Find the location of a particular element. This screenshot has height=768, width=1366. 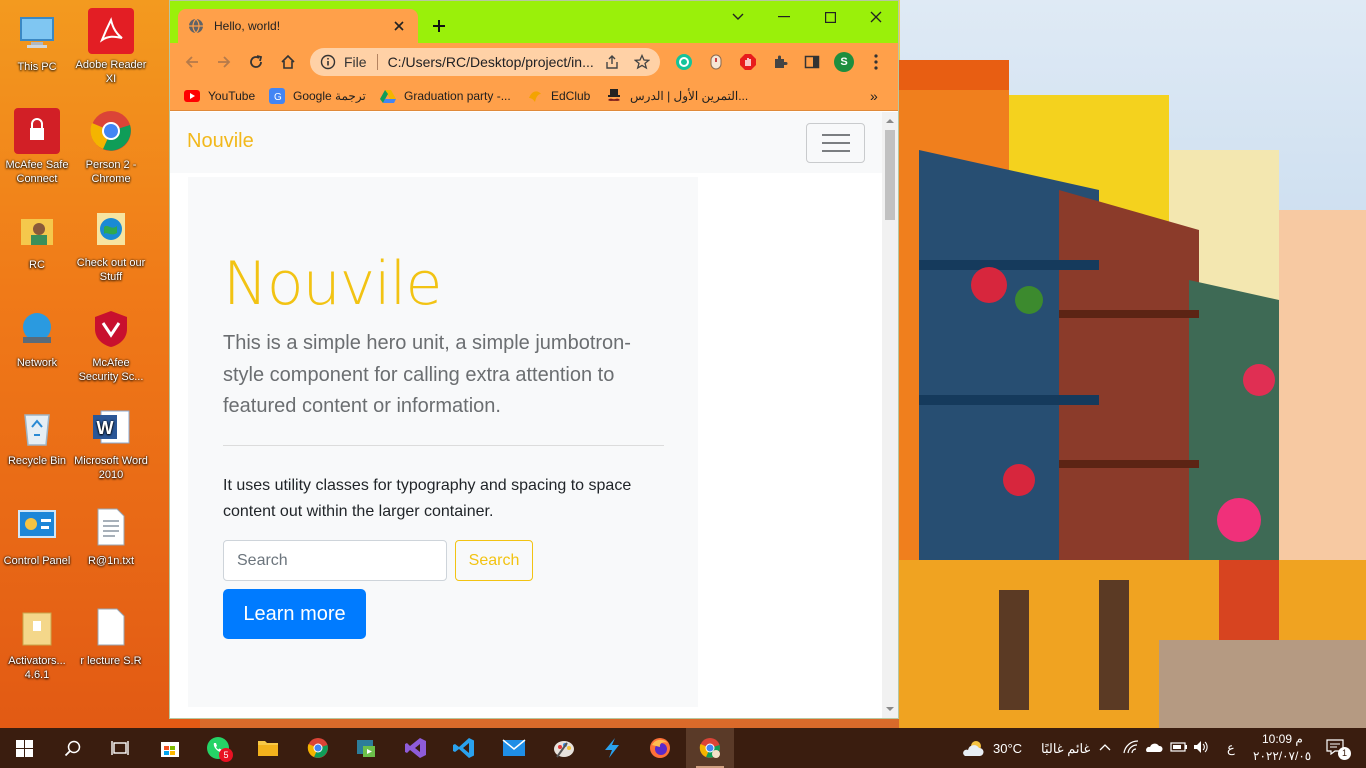

desktop-icon-rc: RC is located at coordinates (37, 240).